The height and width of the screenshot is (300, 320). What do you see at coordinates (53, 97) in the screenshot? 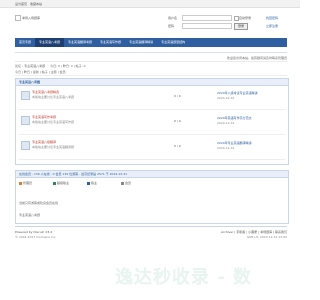
I see `forum-desc: 本版块主要讨论专业英语八考题` at bounding box center [53, 97].